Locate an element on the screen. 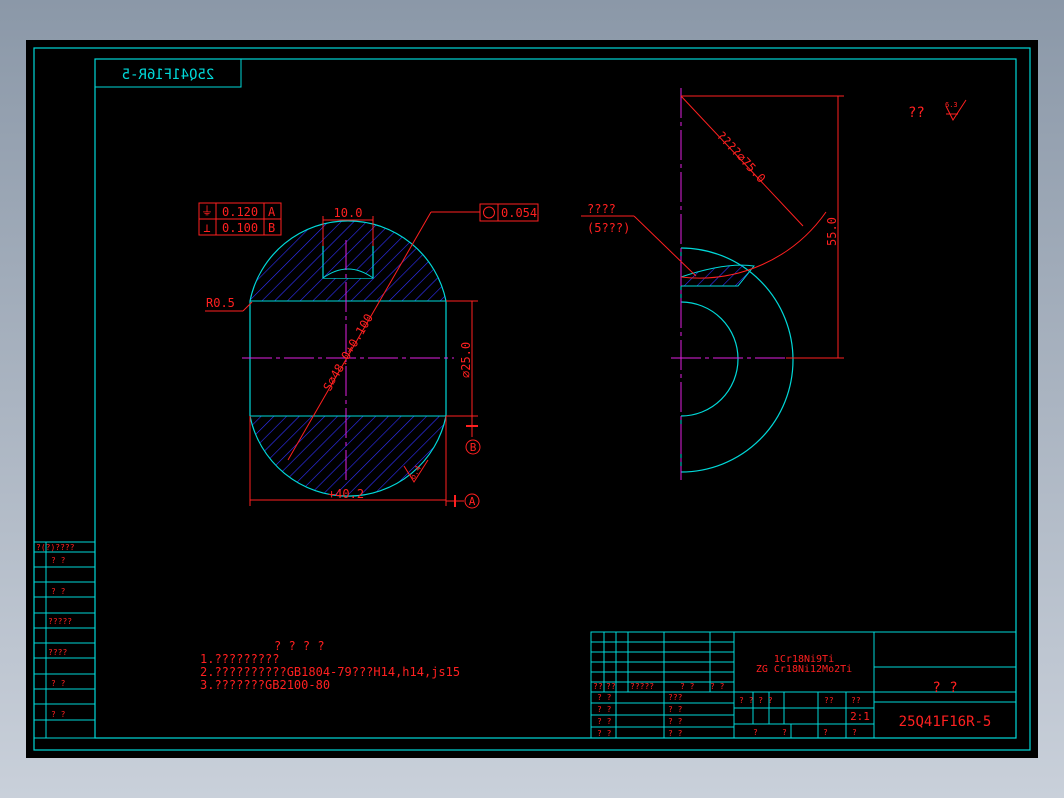 This screenshot has height=798, width=1064. side-hatch is located at coordinates (717, 275).